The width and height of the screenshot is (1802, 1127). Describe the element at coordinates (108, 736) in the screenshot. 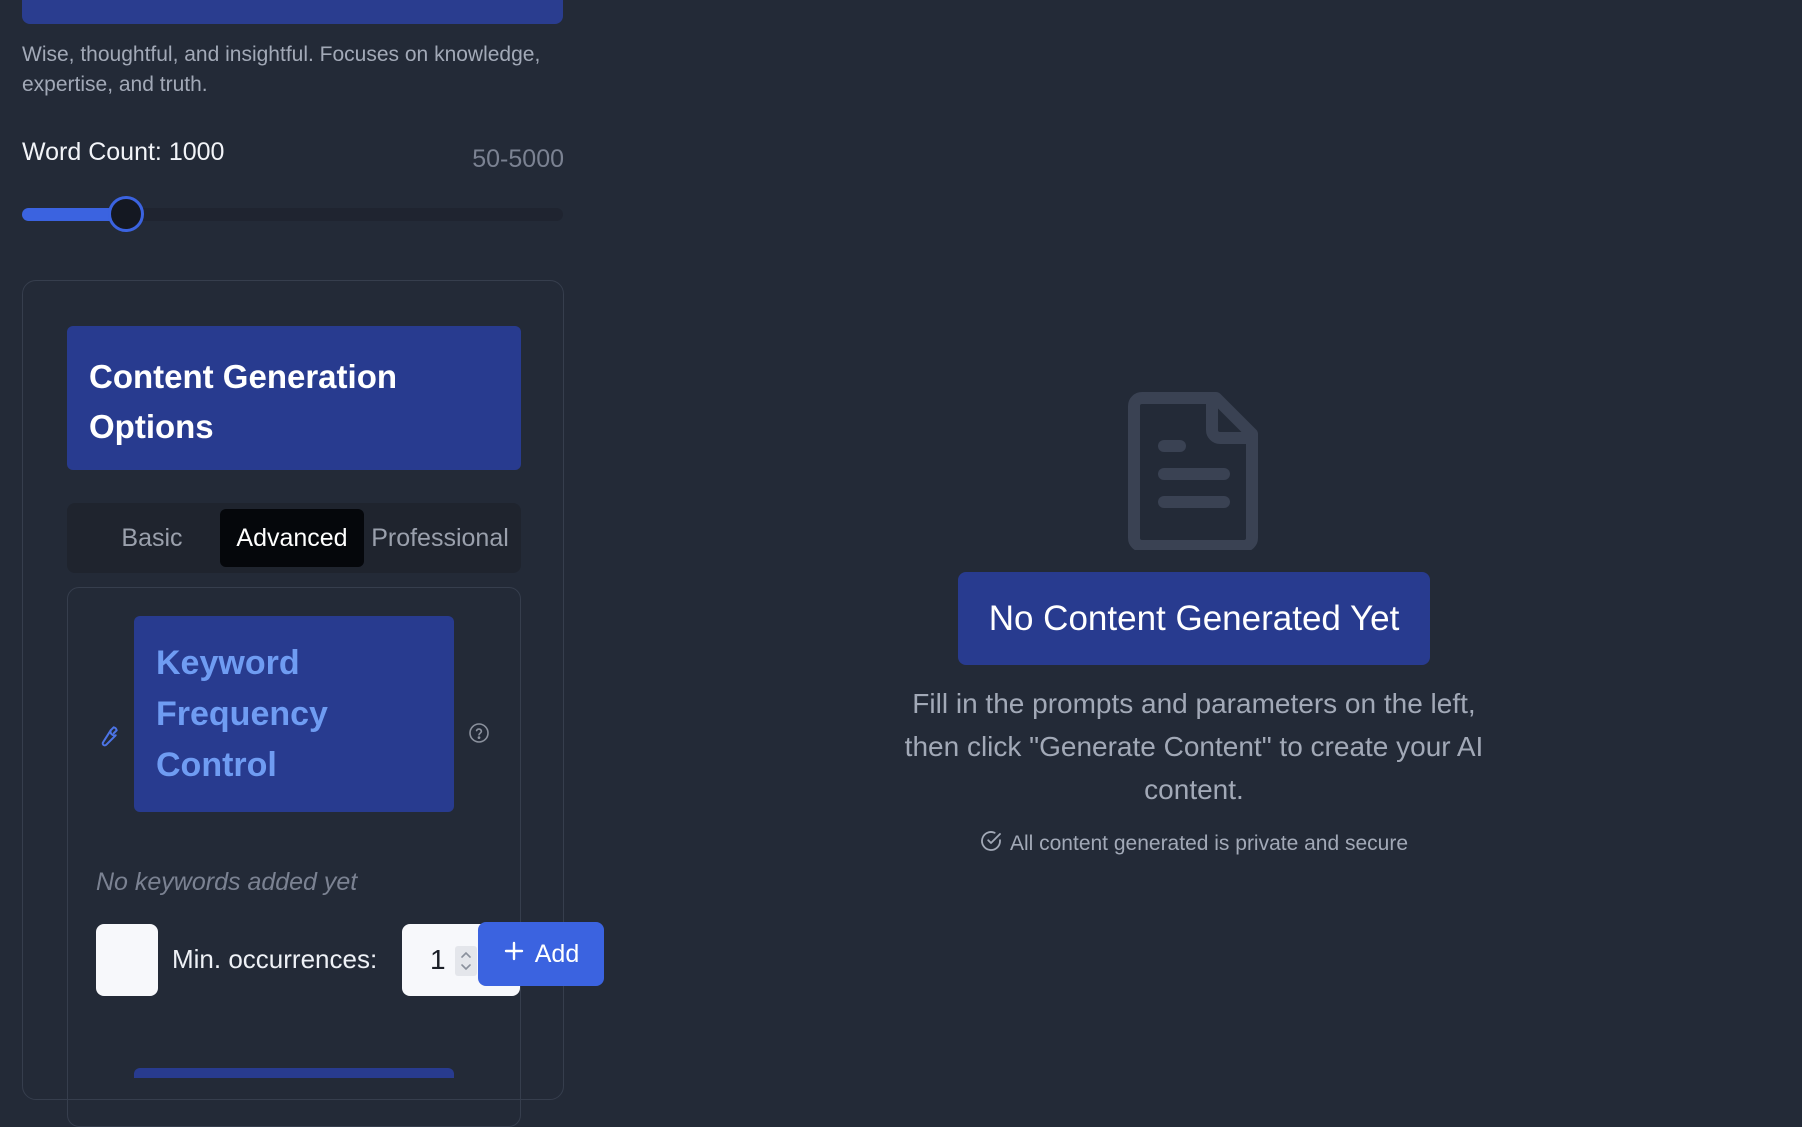

I see `wrench-icon` at that location.